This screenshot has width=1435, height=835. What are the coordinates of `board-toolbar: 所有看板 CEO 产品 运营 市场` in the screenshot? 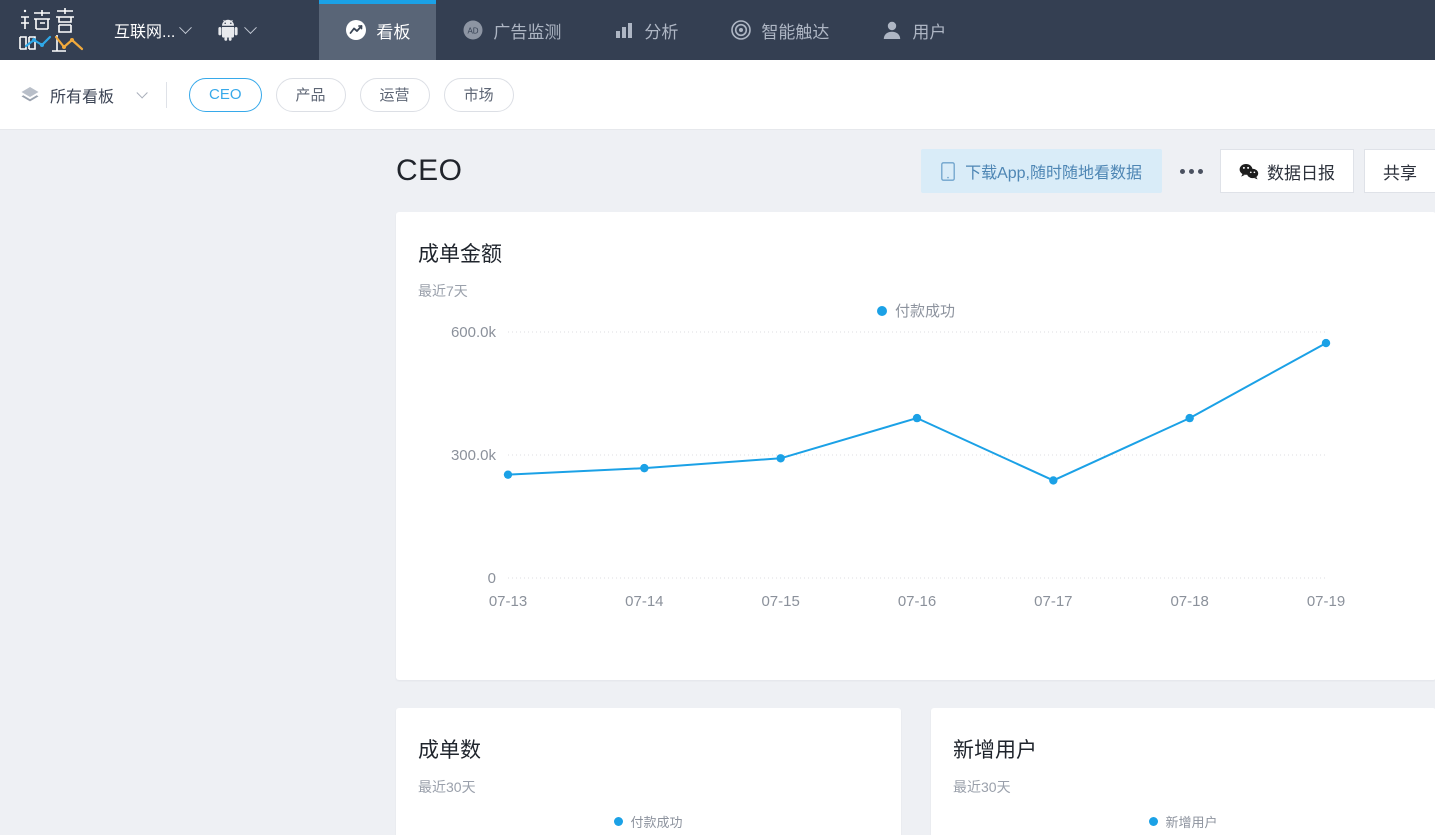 It's located at (717, 95).